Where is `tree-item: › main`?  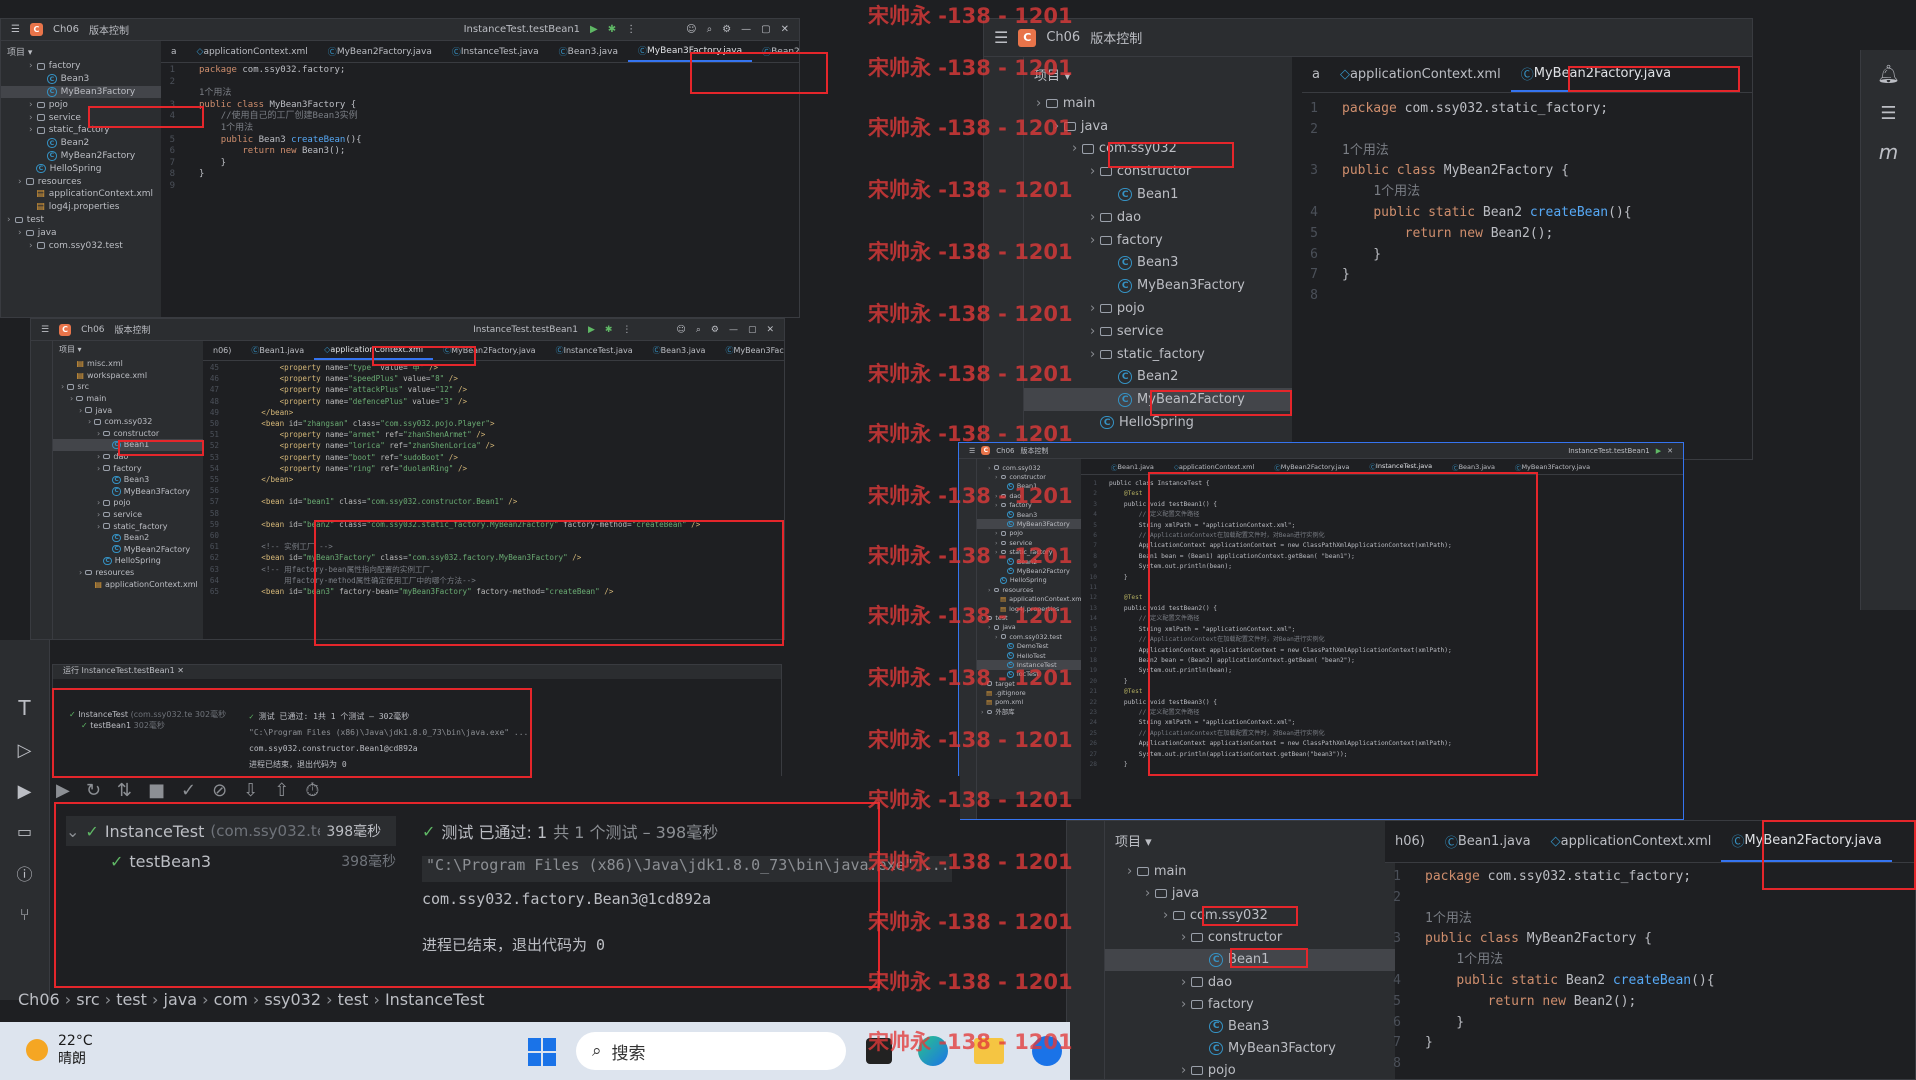 tree-item: › main is located at coordinates (1250, 871).